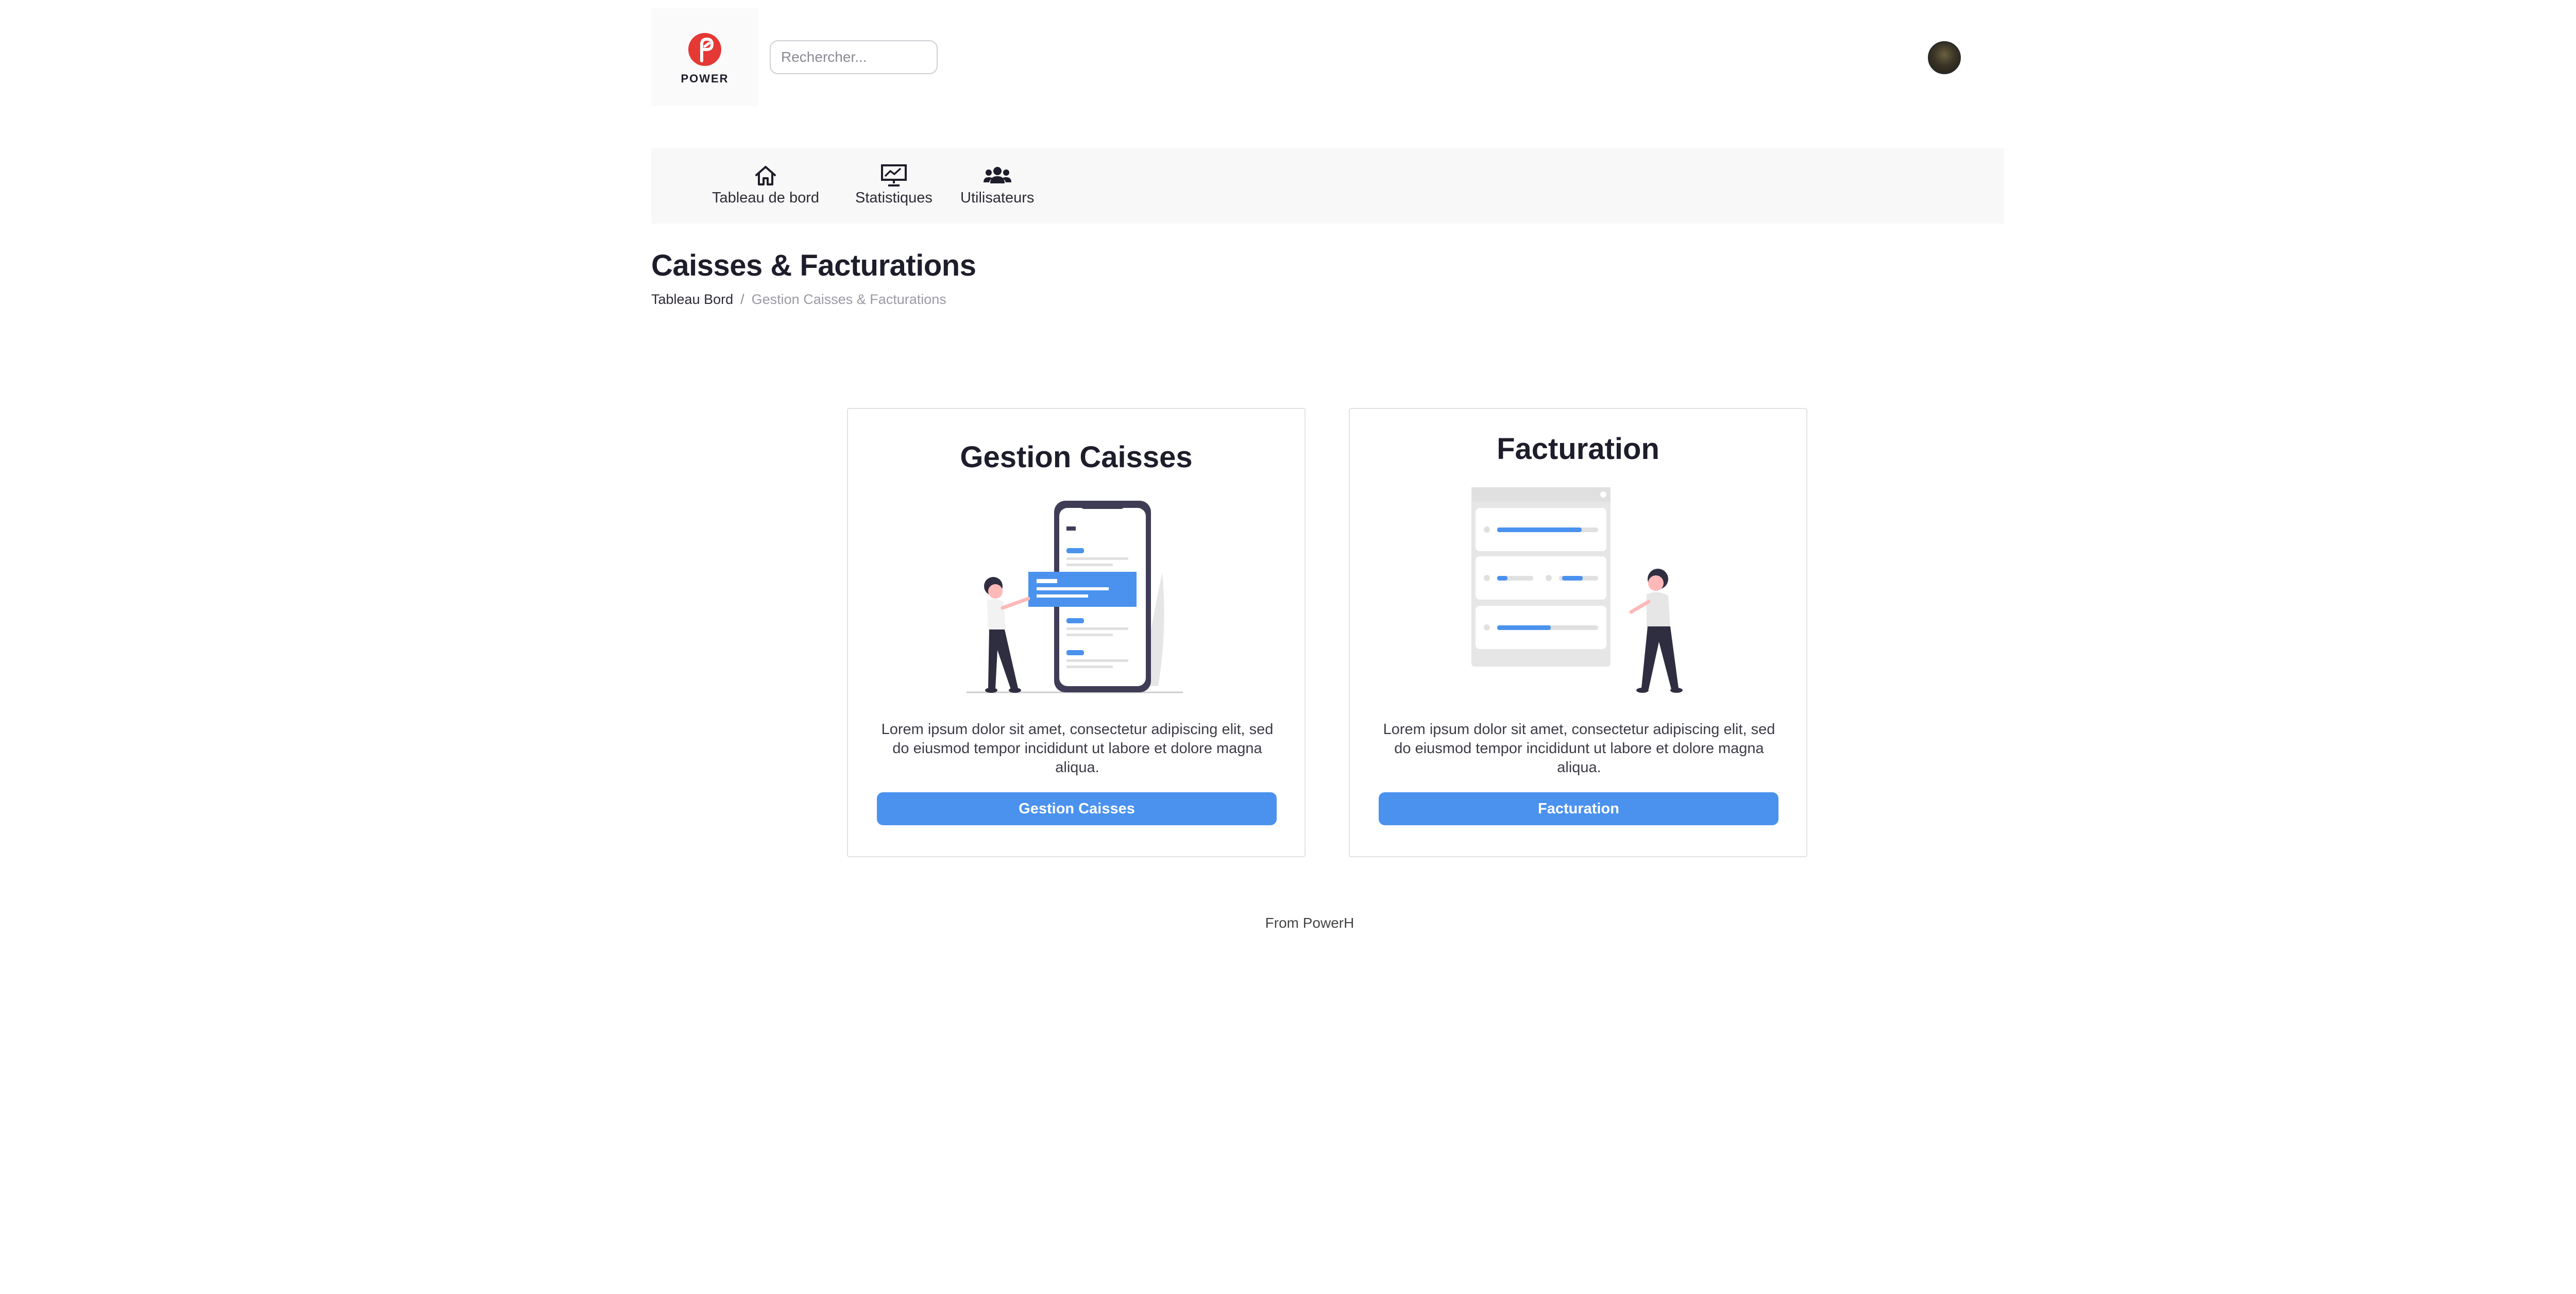  I want to click on brand-name: POWER, so click(705, 78).